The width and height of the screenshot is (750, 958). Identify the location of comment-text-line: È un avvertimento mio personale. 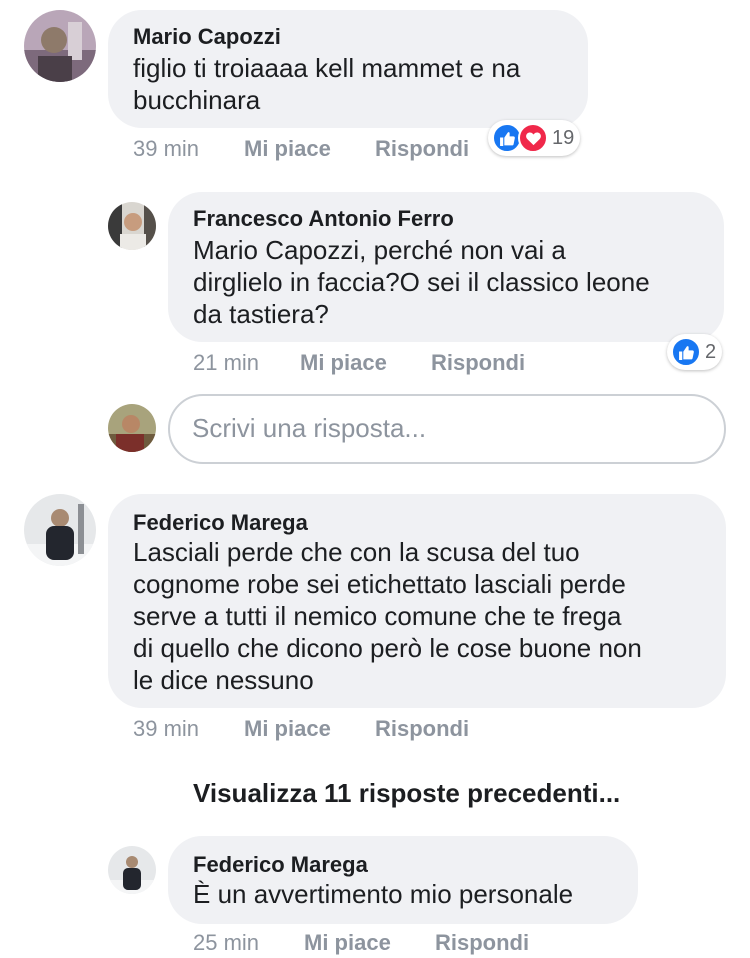
(383, 894).